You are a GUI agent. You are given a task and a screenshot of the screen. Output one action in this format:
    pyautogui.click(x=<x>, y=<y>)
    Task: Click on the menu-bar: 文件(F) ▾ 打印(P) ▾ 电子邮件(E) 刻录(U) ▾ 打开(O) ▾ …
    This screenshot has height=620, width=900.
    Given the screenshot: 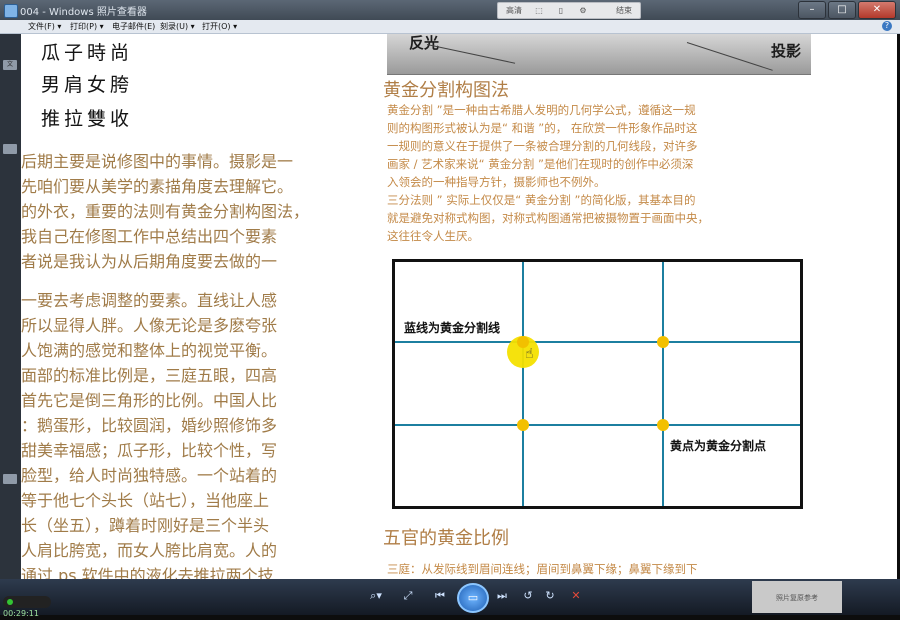 What is the action you would take?
    pyautogui.click(x=450, y=27)
    